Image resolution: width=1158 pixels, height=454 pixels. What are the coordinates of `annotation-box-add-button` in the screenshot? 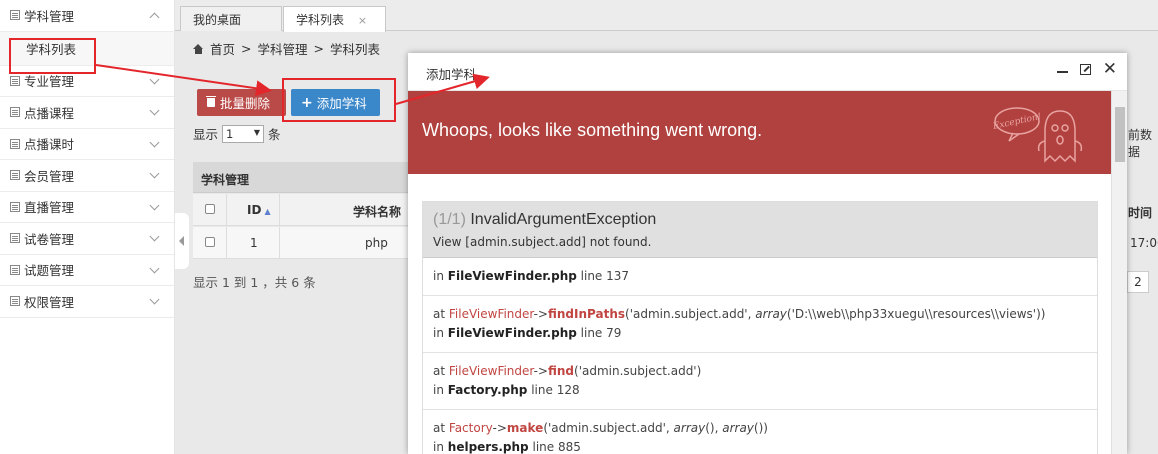 It's located at (339, 100).